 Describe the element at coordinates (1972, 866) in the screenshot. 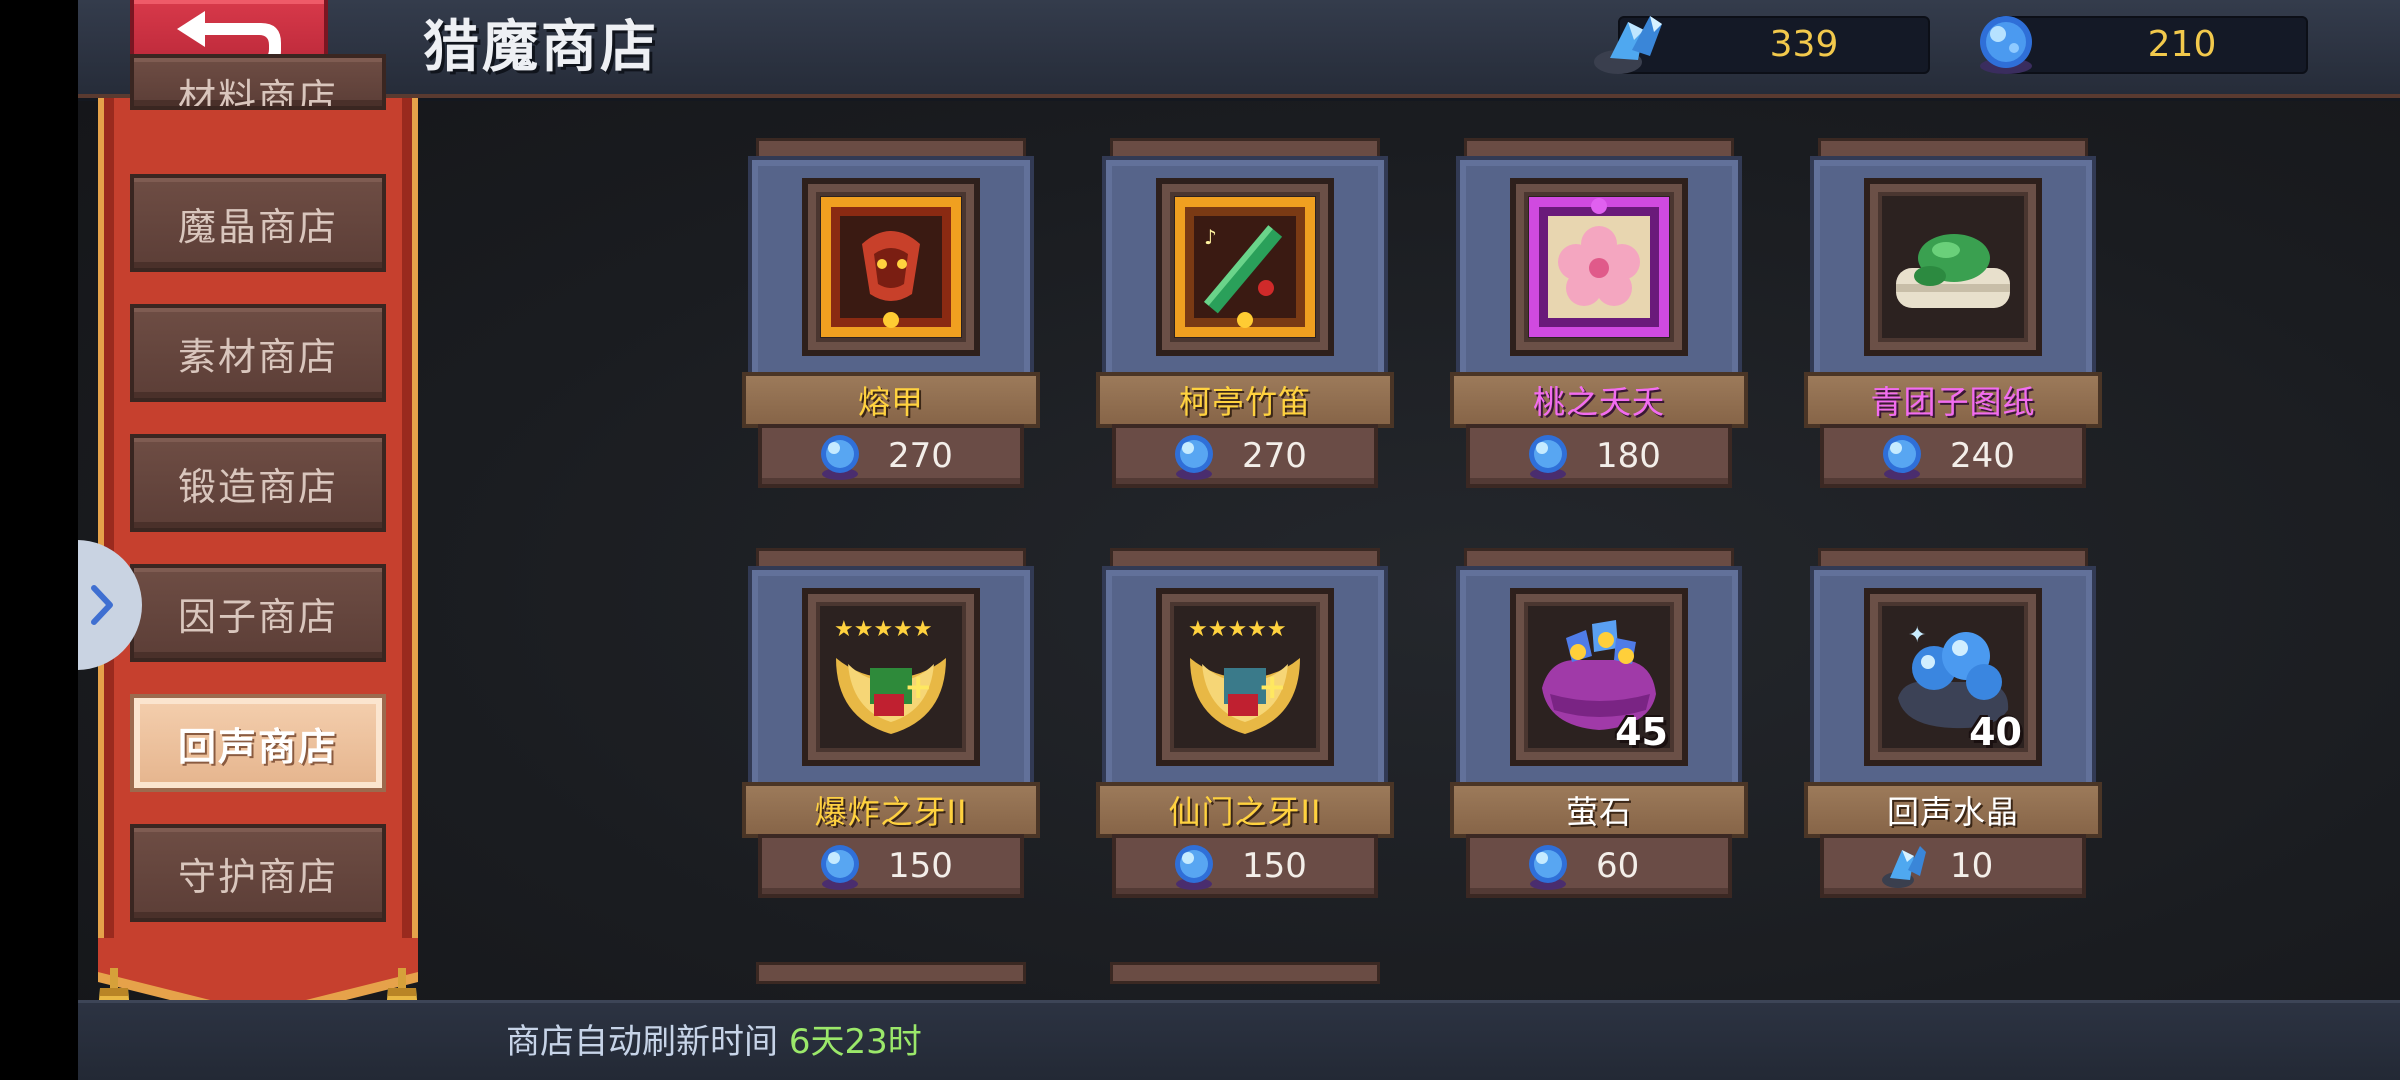

I see `item-price: 10` at that location.